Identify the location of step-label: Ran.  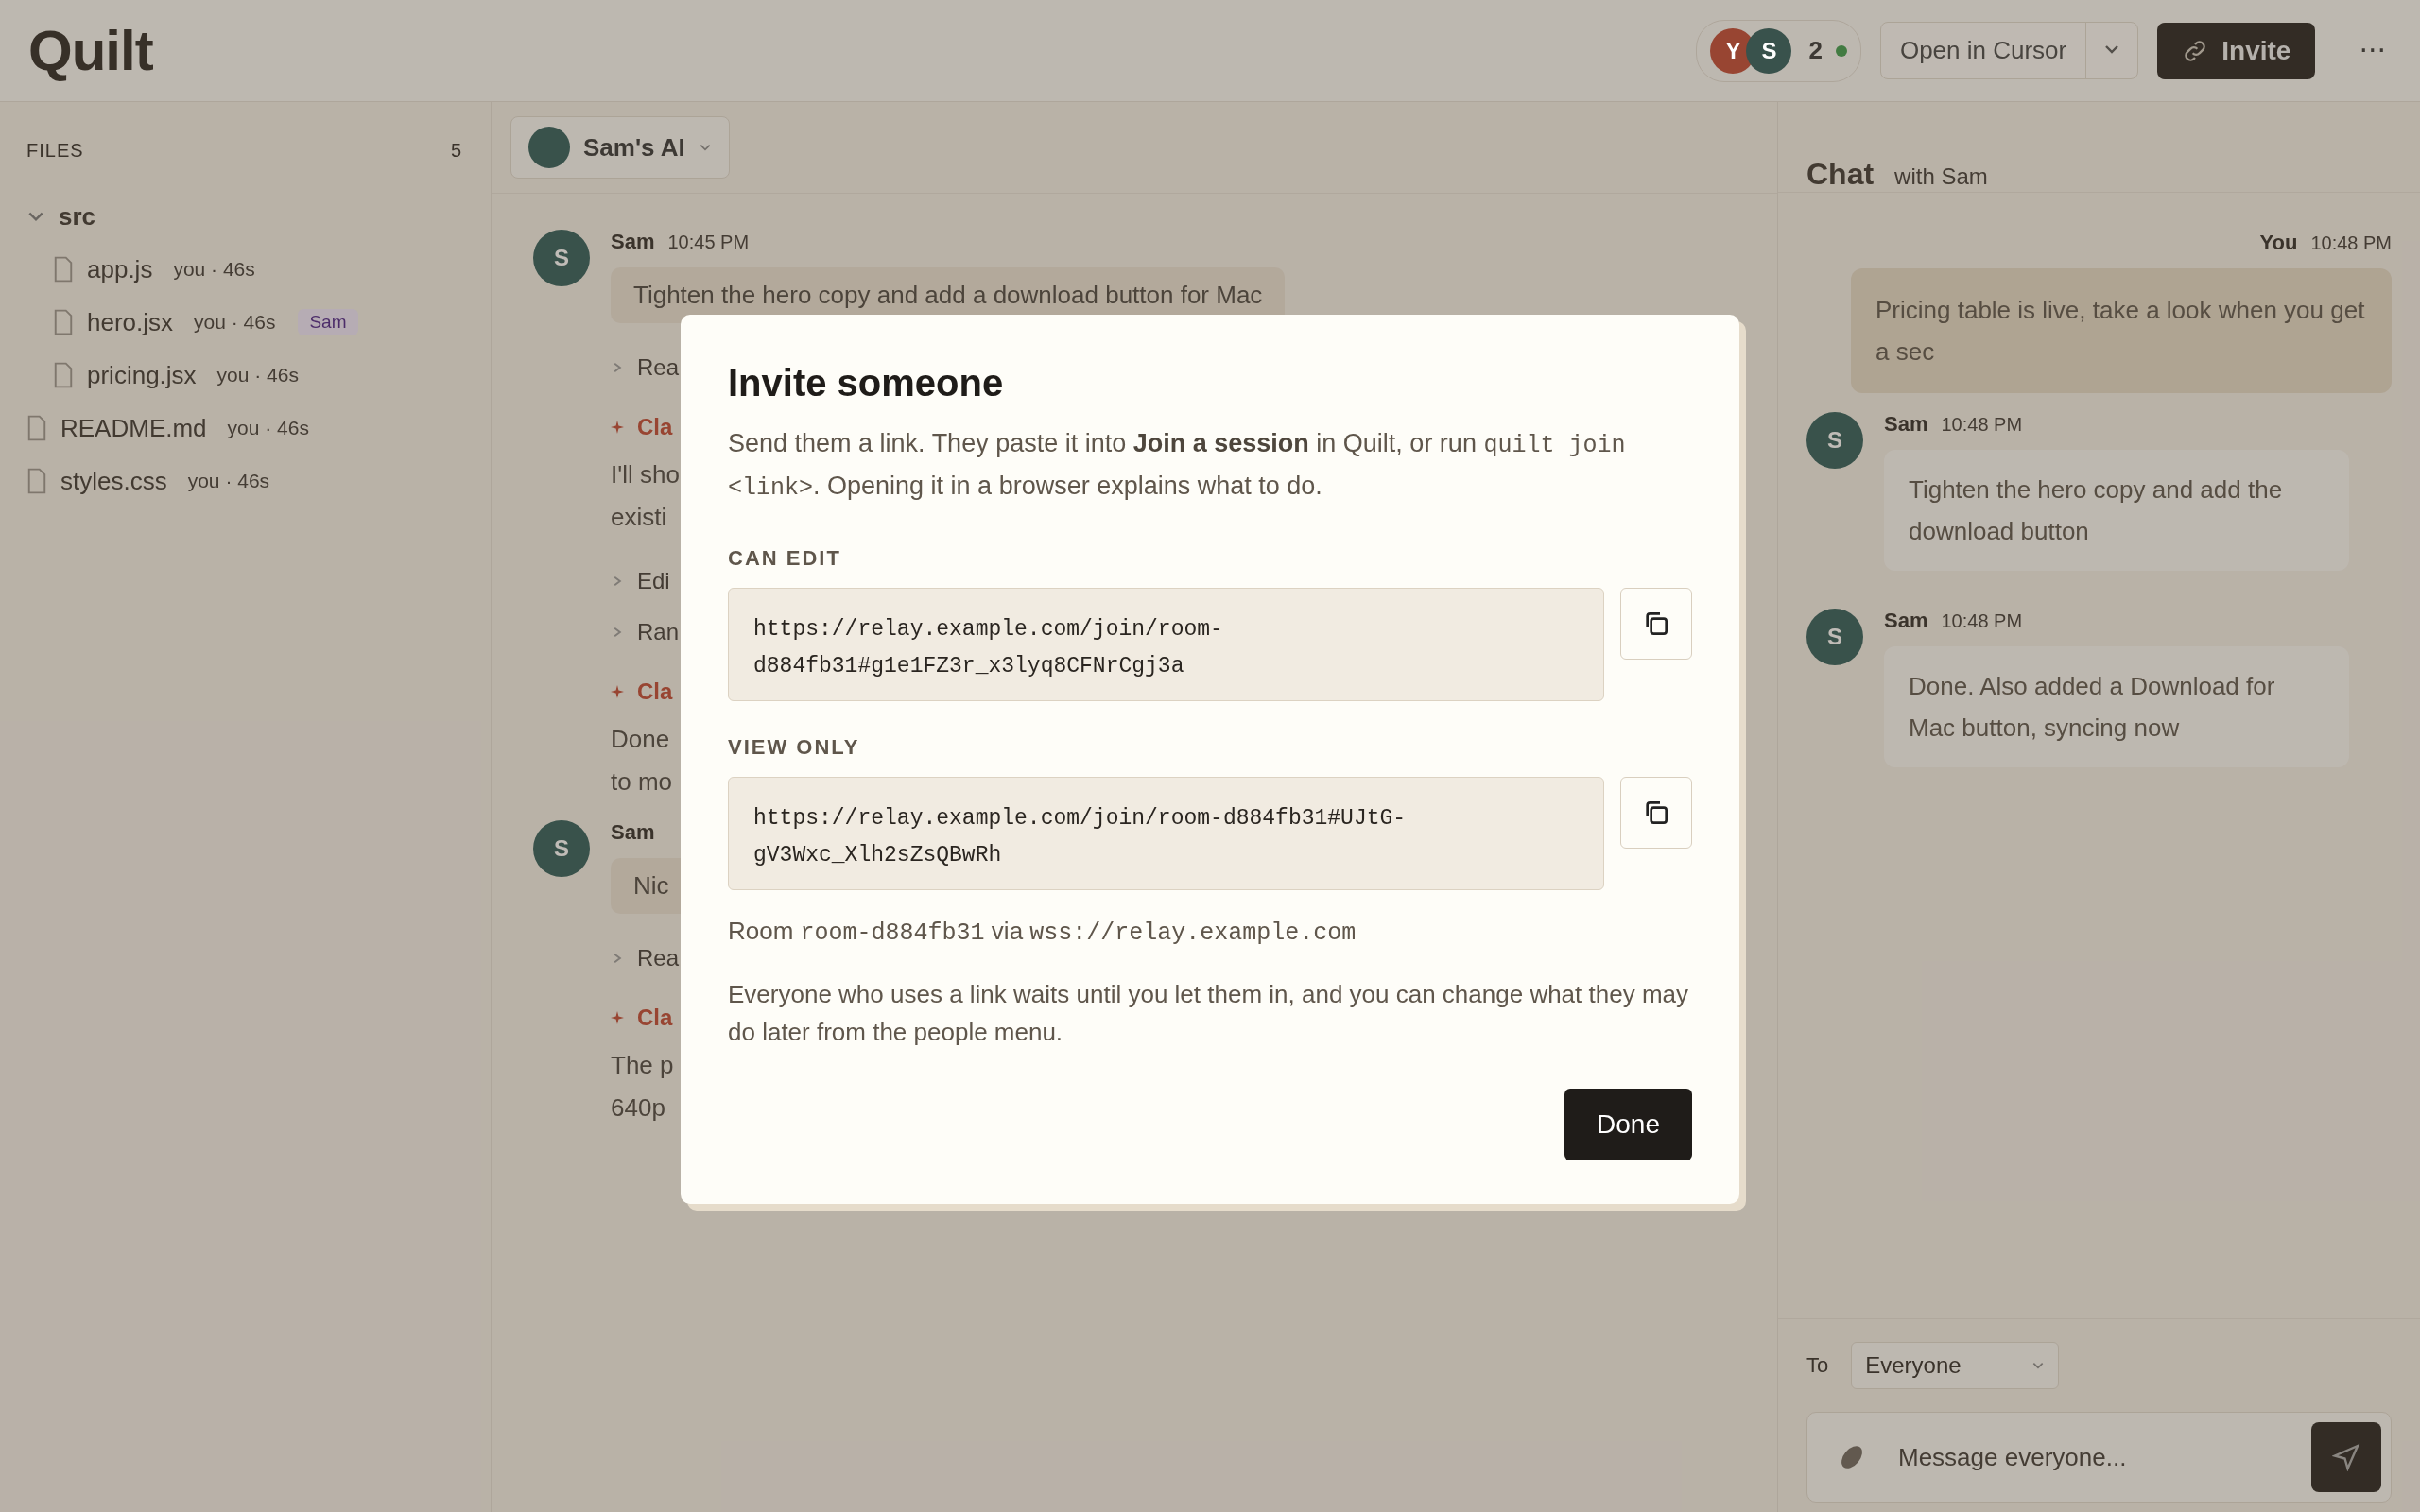
(658, 632).